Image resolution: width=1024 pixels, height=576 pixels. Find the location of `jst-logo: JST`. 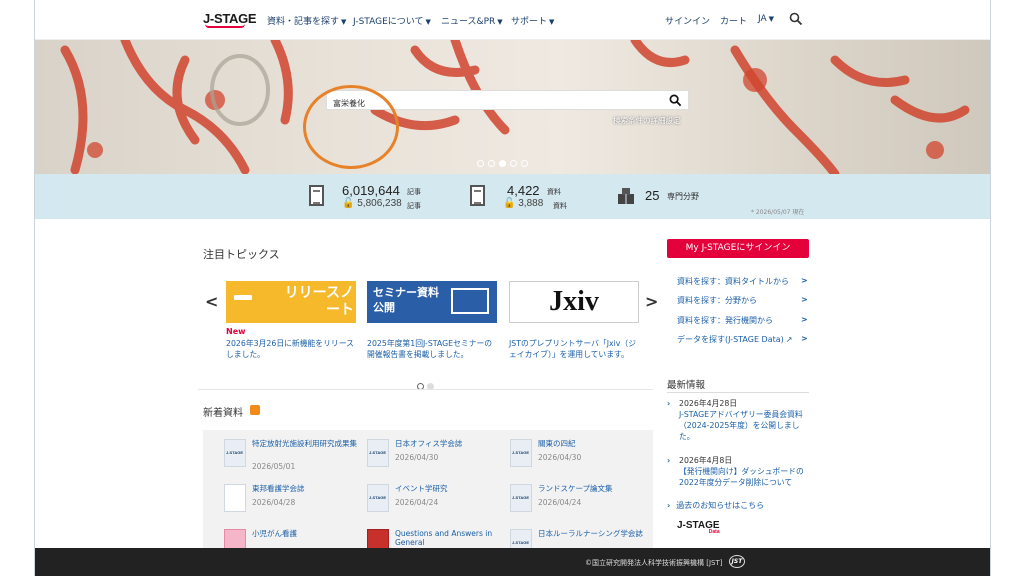

jst-logo: JST is located at coordinates (737, 561).